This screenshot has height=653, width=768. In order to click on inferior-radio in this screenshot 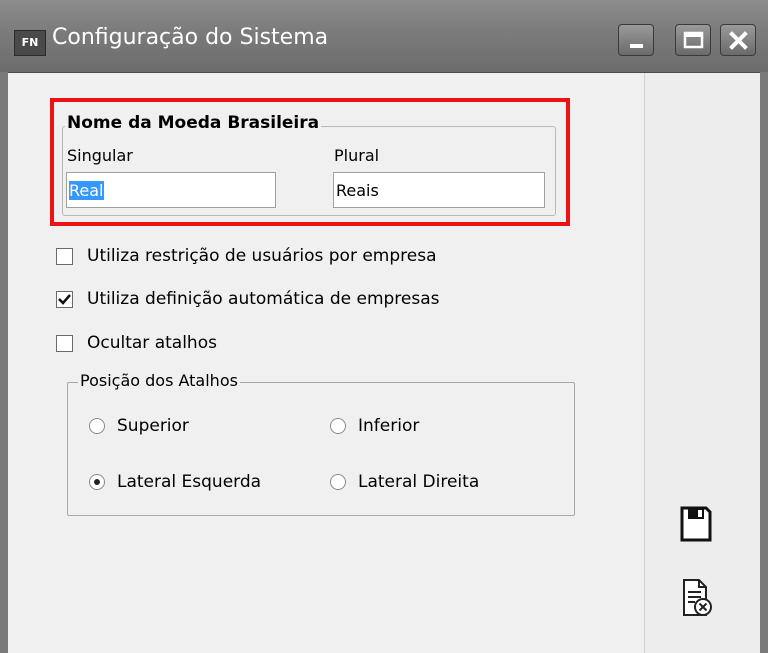, I will do `click(338, 426)`.